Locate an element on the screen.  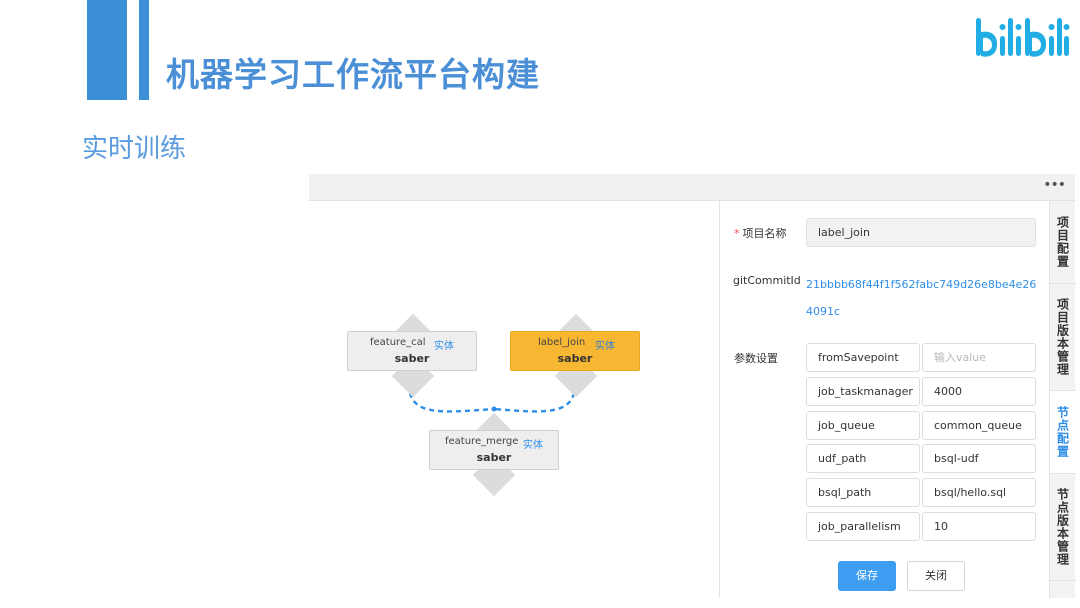
tab-project-config: 项目配置 is located at coordinates (1063, 242).